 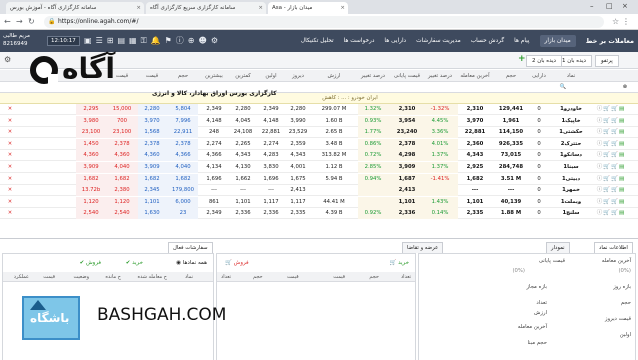 I want to click on forward-icon: →, so click(x=19, y=22).